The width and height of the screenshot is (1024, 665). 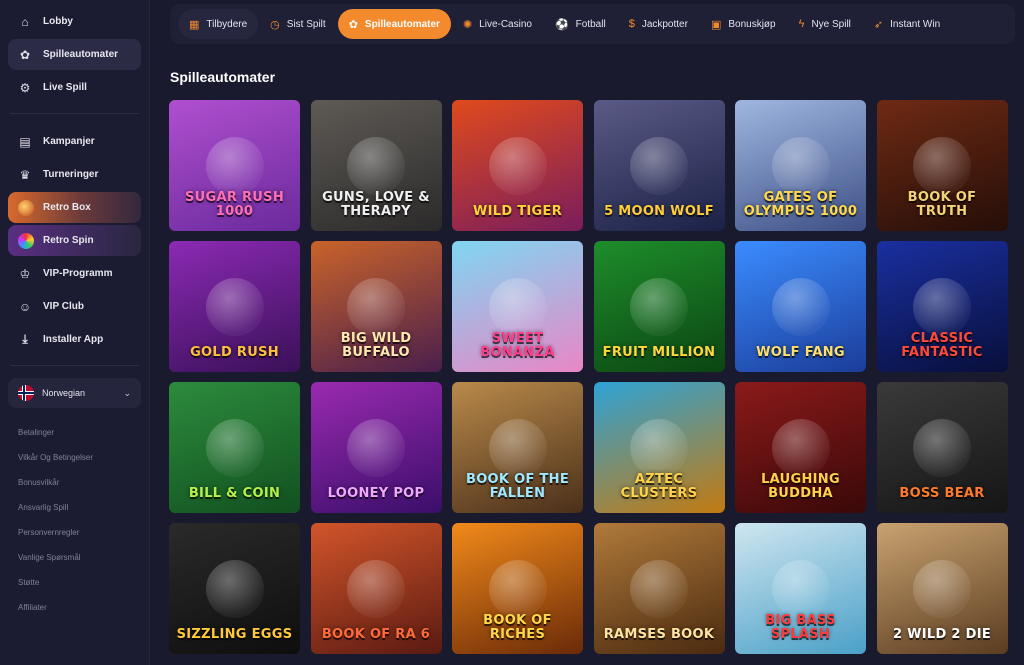 I want to click on game-tile: Fruit Million, so click(x=659, y=306).